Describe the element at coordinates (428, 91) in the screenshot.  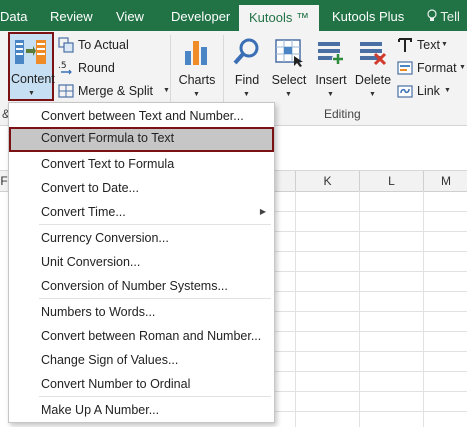
I see `link-label: Link` at that location.